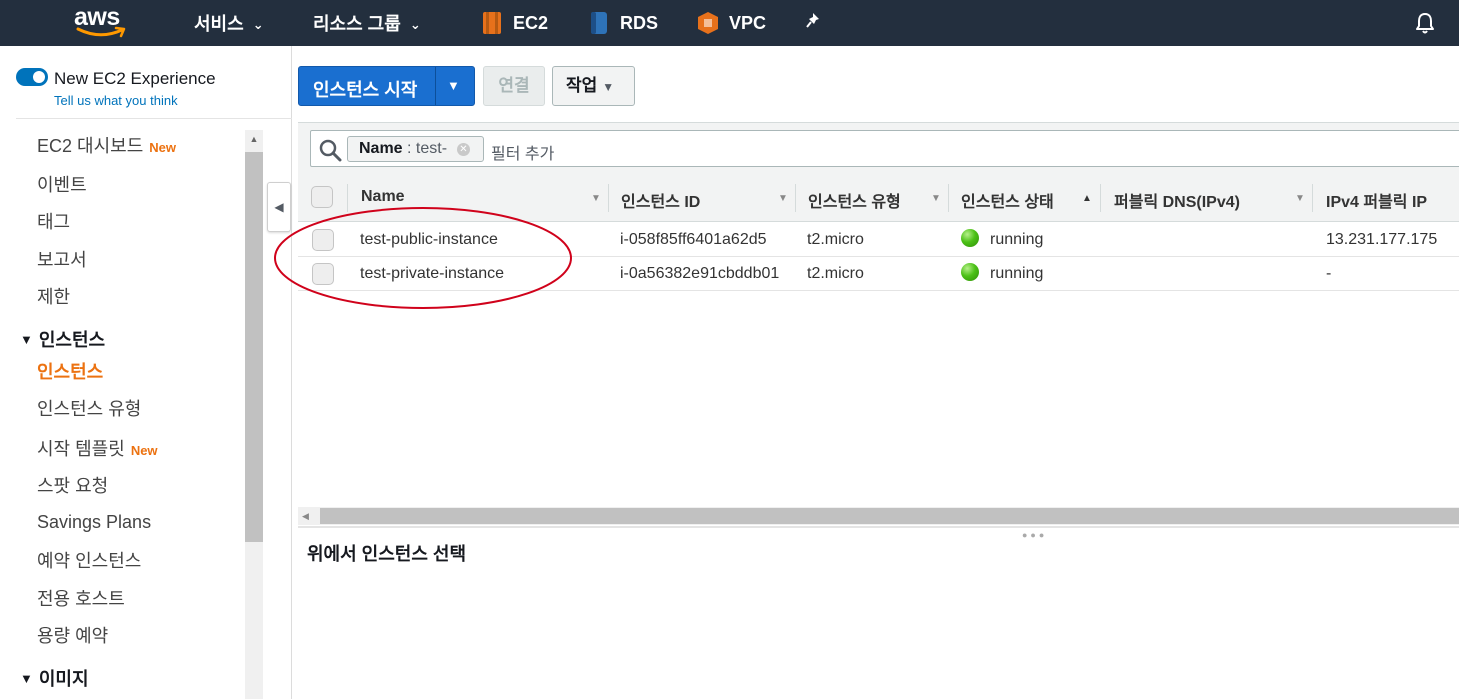 This screenshot has height=699, width=1459. I want to click on filter-bar: Name : test- ✕ 필터 추가, so click(878, 148).